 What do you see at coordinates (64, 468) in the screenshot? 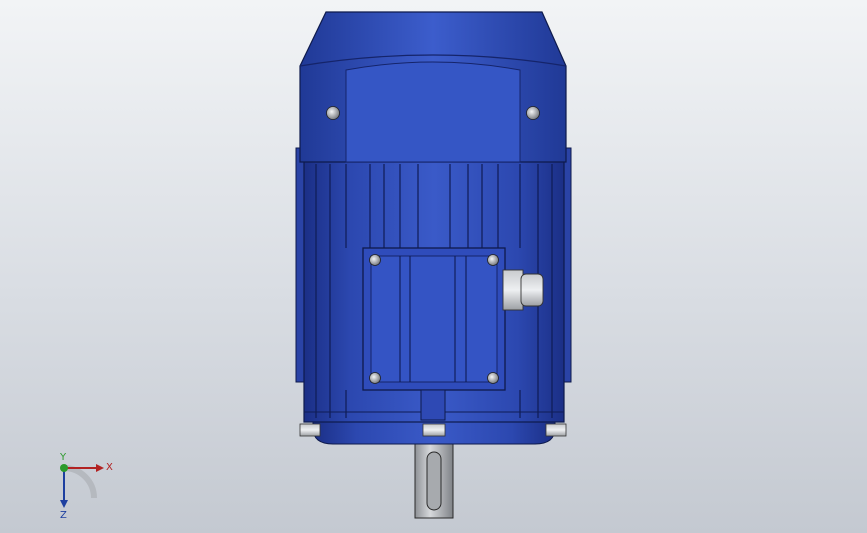
I see `y-axis-dot-icon` at bounding box center [64, 468].